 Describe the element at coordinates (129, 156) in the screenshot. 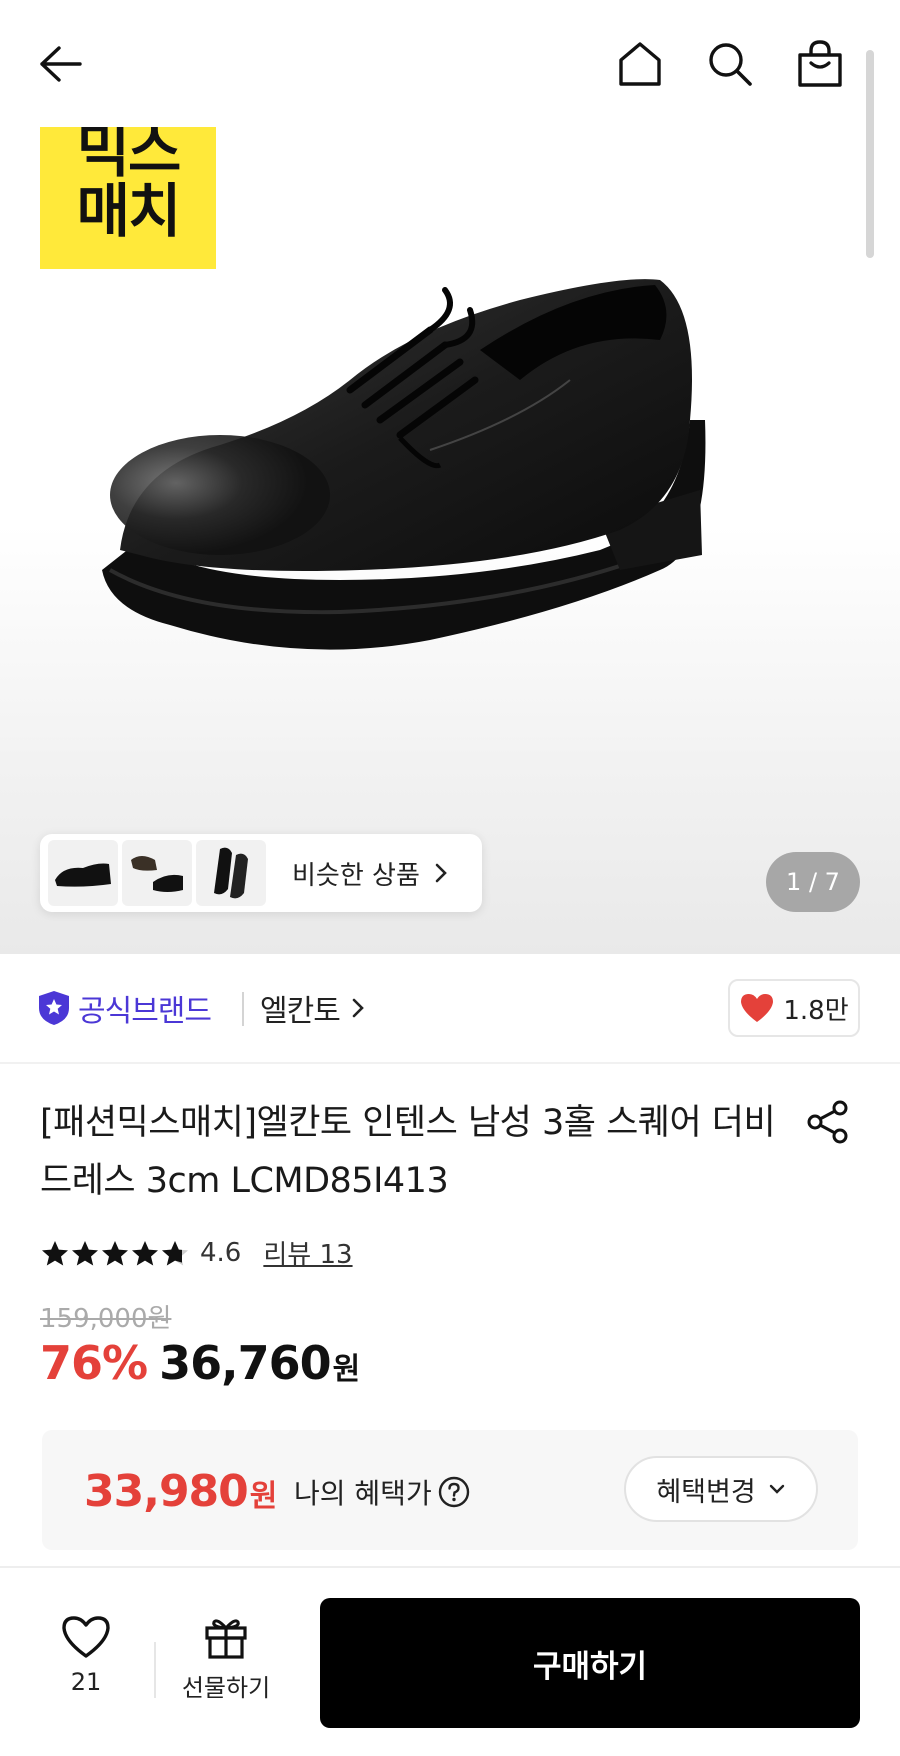

I see `badge-line-1: 믹스` at that location.